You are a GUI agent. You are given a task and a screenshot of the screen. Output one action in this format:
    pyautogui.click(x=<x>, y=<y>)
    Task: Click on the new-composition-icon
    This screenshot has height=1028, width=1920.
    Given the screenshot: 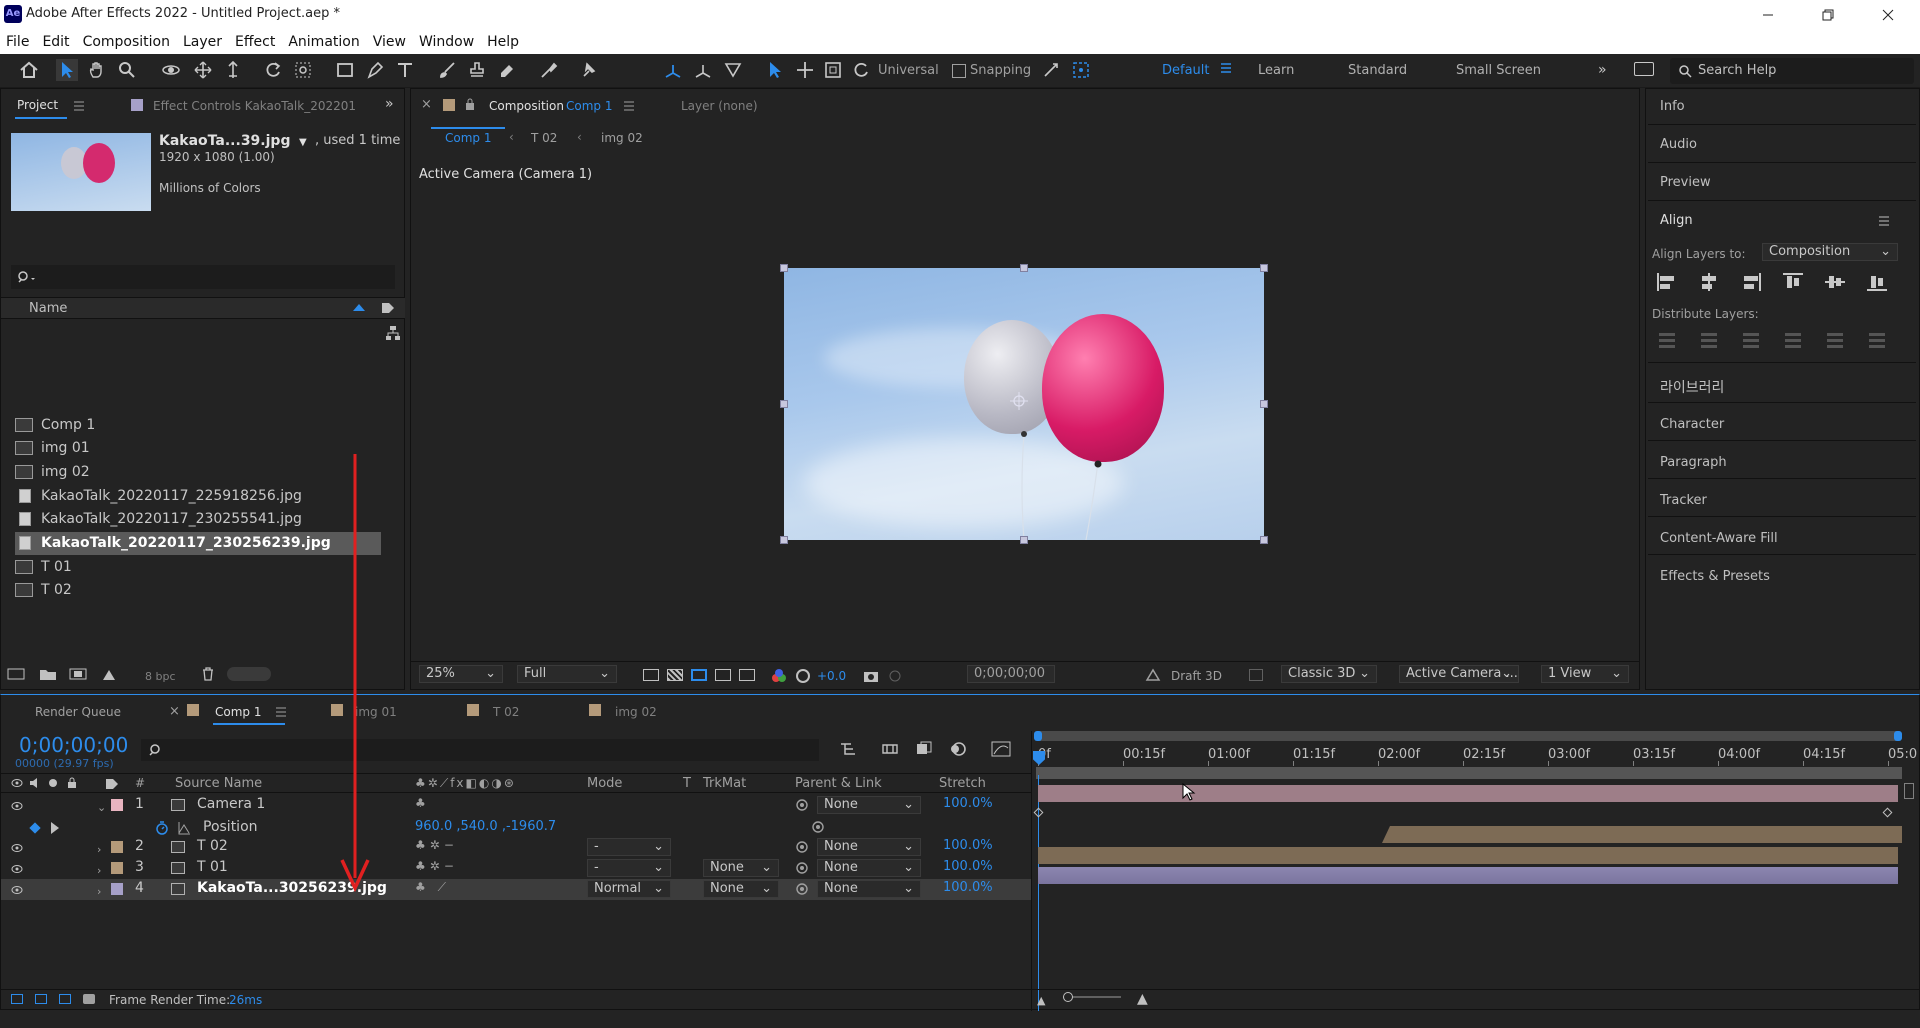 What is the action you would take?
    pyautogui.click(x=78, y=674)
    